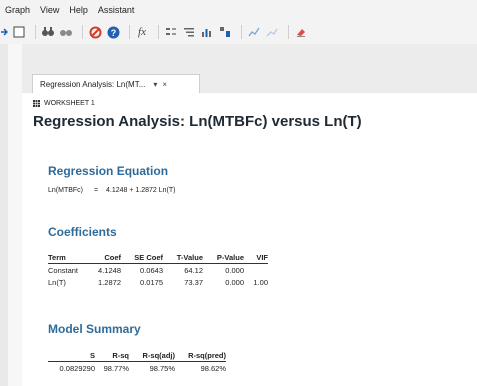  I want to click on table-row: Constant 4.1248 0.0643 64.12 0.000, so click(158, 270).